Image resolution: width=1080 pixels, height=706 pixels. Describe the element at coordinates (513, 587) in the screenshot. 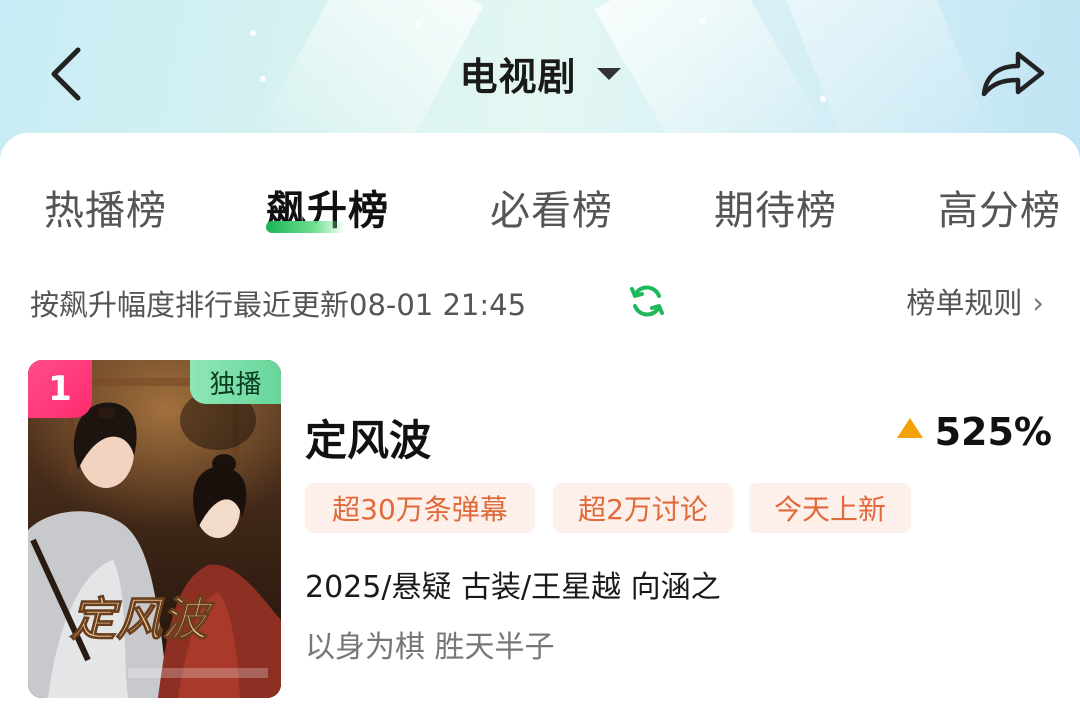

I see `show-meta: 2025/悬疑 古装/王星越 向涵之` at that location.